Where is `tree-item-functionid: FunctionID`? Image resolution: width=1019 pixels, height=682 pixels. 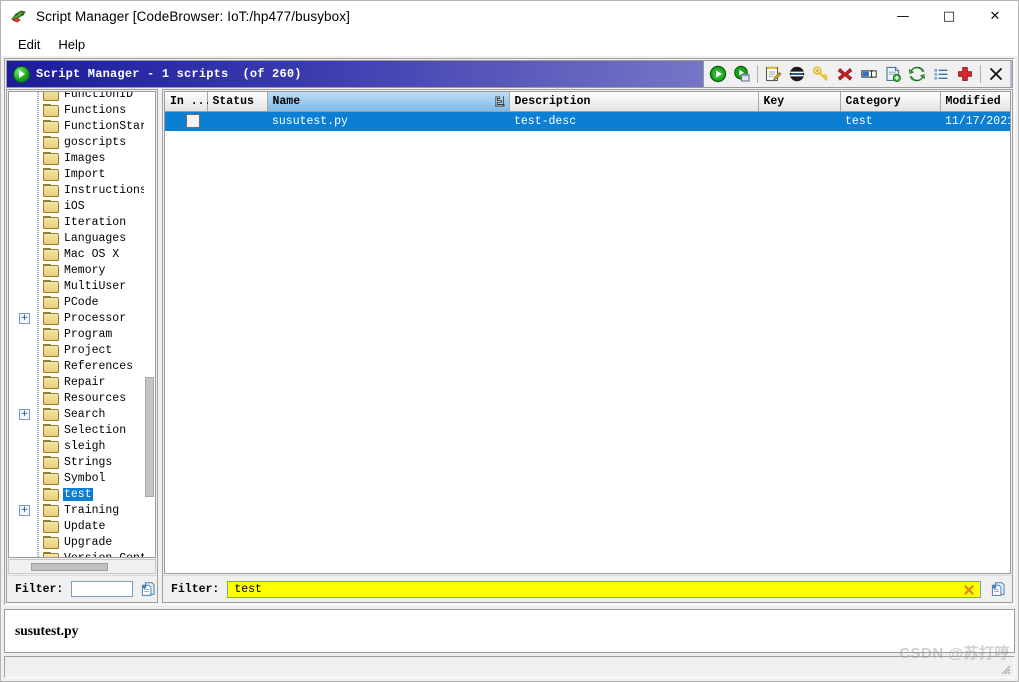 tree-item-functionid: FunctionID is located at coordinates (83, 97).